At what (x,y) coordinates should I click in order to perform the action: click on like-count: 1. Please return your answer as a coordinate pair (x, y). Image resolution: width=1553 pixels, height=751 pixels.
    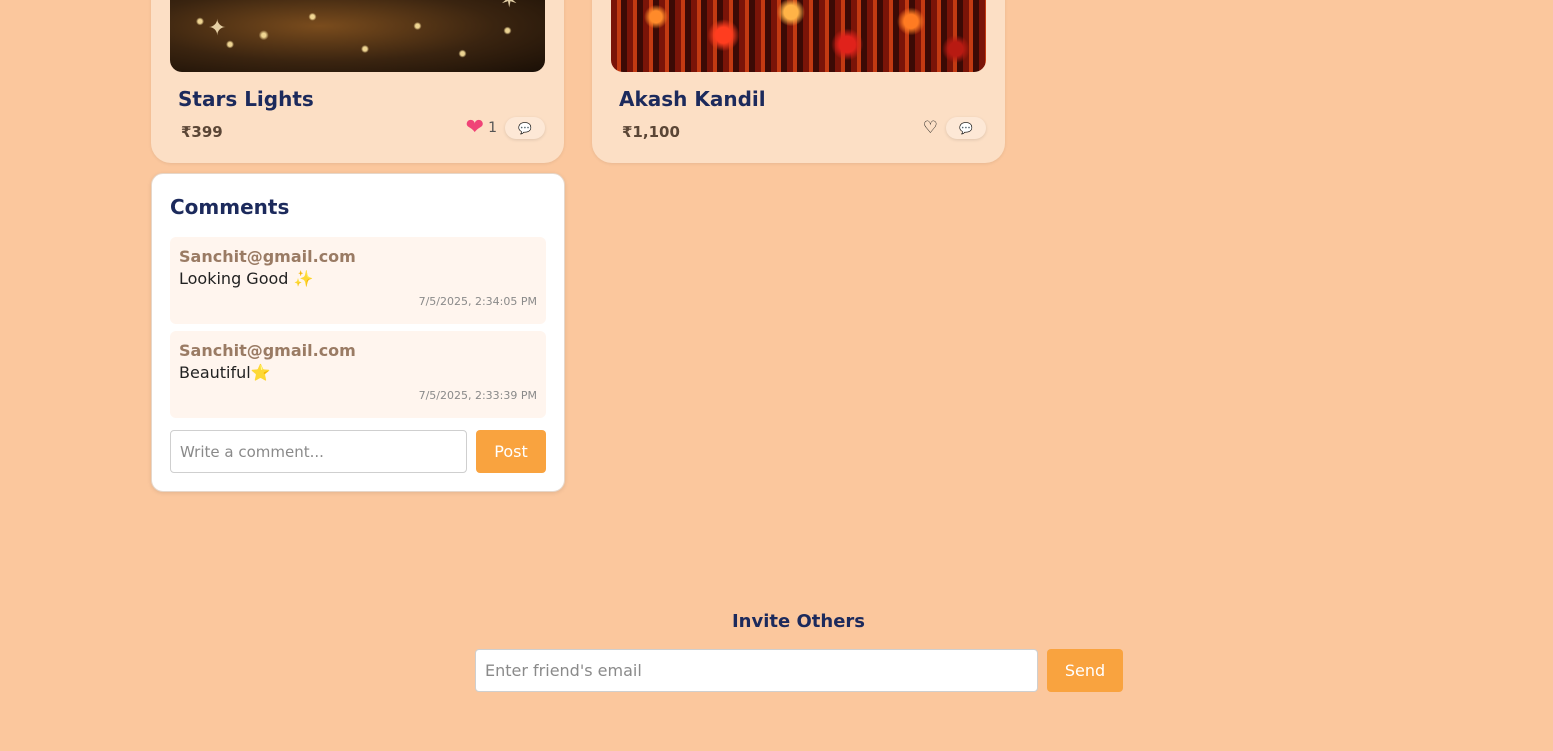
    Looking at the image, I should click on (492, 128).